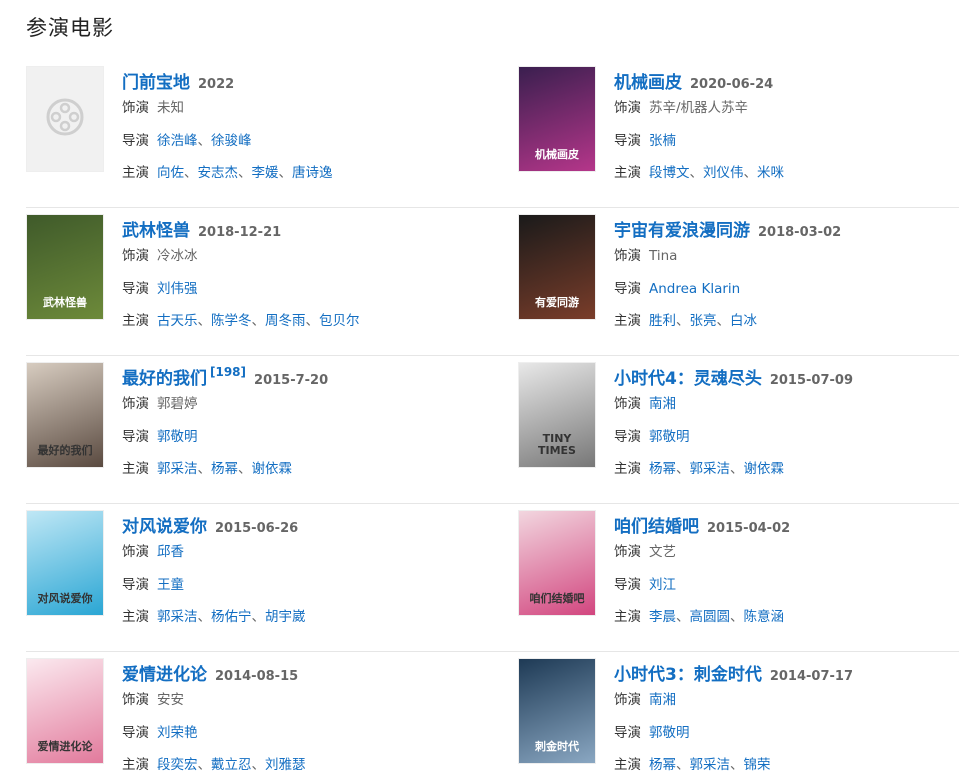  Describe the element at coordinates (557, 267) in the screenshot. I see `movie-poster: 有爱同游` at that location.